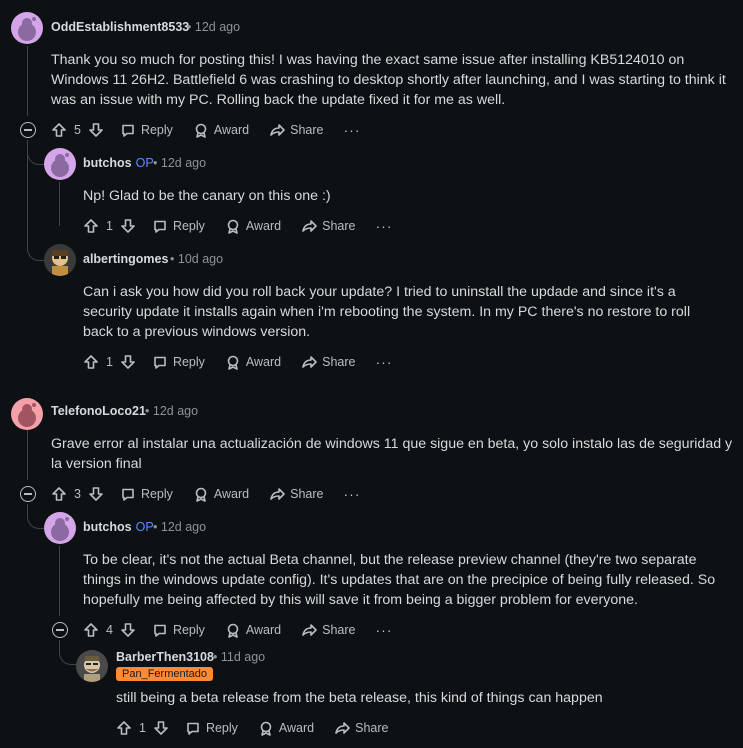 This screenshot has width=743, height=748. I want to click on time: 11d ago, so click(243, 657).